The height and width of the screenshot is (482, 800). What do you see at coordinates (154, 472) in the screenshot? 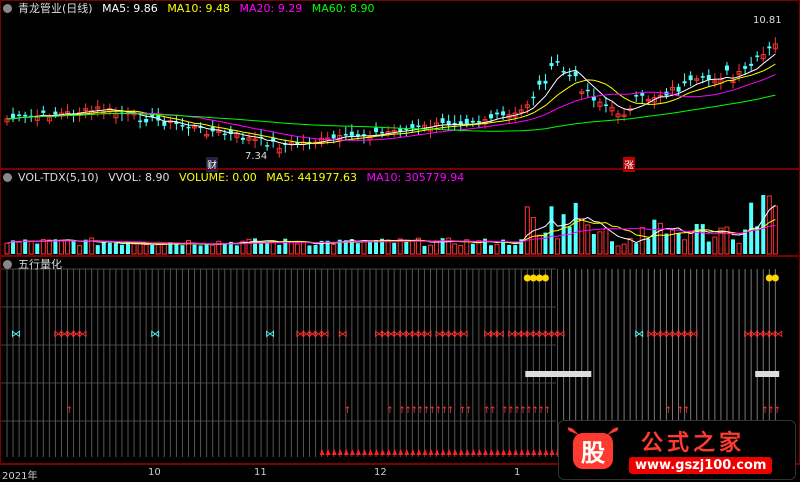
I see `date-tick: 10` at bounding box center [154, 472].